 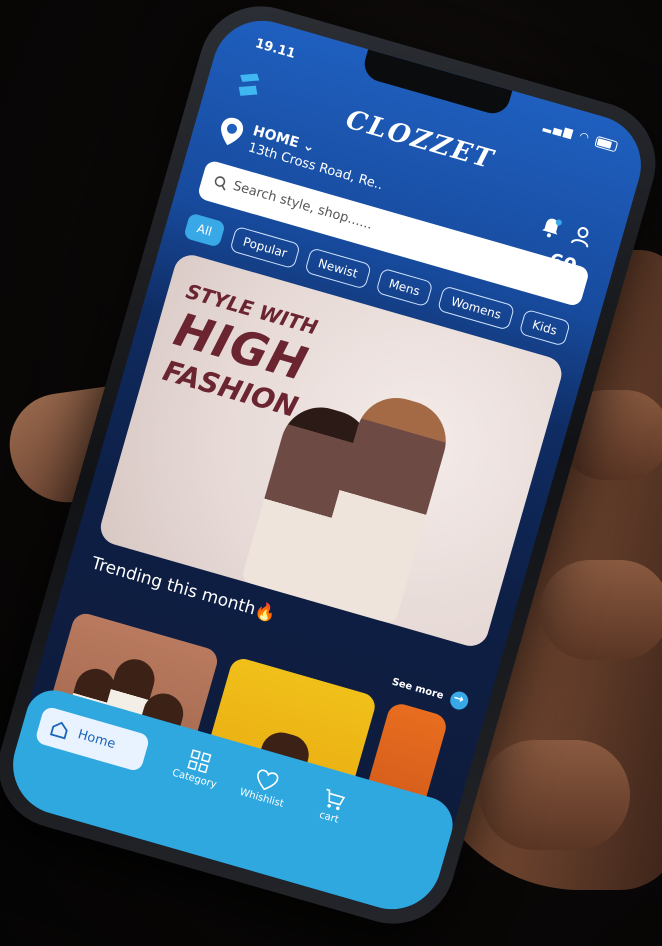 I want to click on tab-wishlist: Whishlist, so click(x=264, y=787).